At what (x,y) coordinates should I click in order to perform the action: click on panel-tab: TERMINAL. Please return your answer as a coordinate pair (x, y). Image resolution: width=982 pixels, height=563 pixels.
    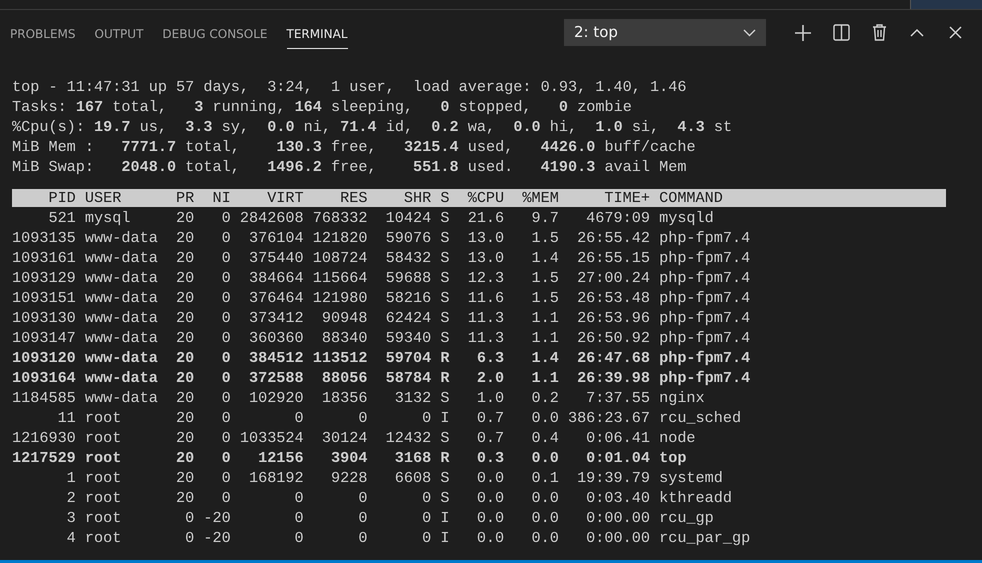
    Looking at the image, I should click on (317, 32).